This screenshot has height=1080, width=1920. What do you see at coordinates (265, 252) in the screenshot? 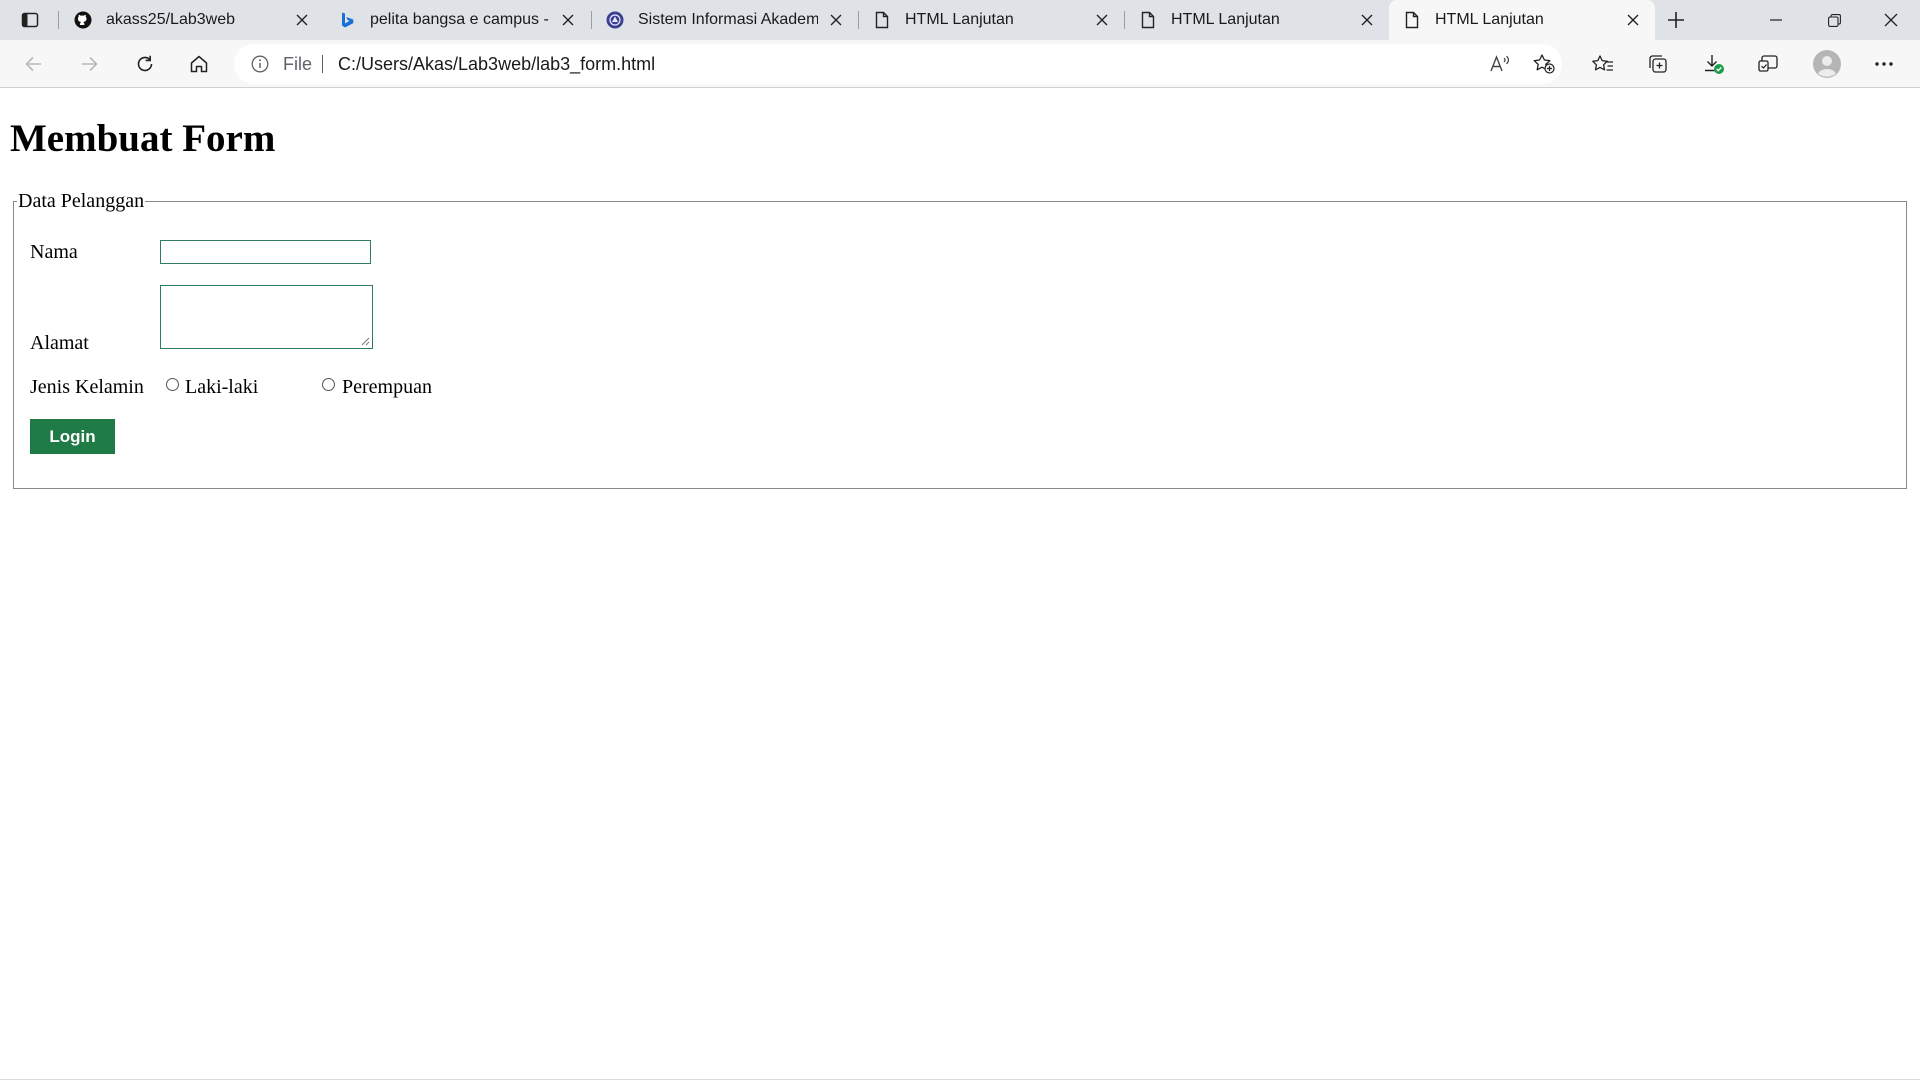
I see `nama-input` at bounding box center [265, 252].